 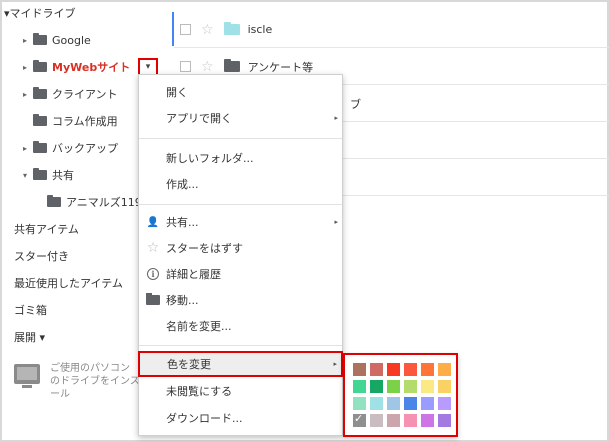 What do you see at coordinates (240, 92) in the screenshot?
I see `menu-item-open: 開く` at bounding box center [240, 92].